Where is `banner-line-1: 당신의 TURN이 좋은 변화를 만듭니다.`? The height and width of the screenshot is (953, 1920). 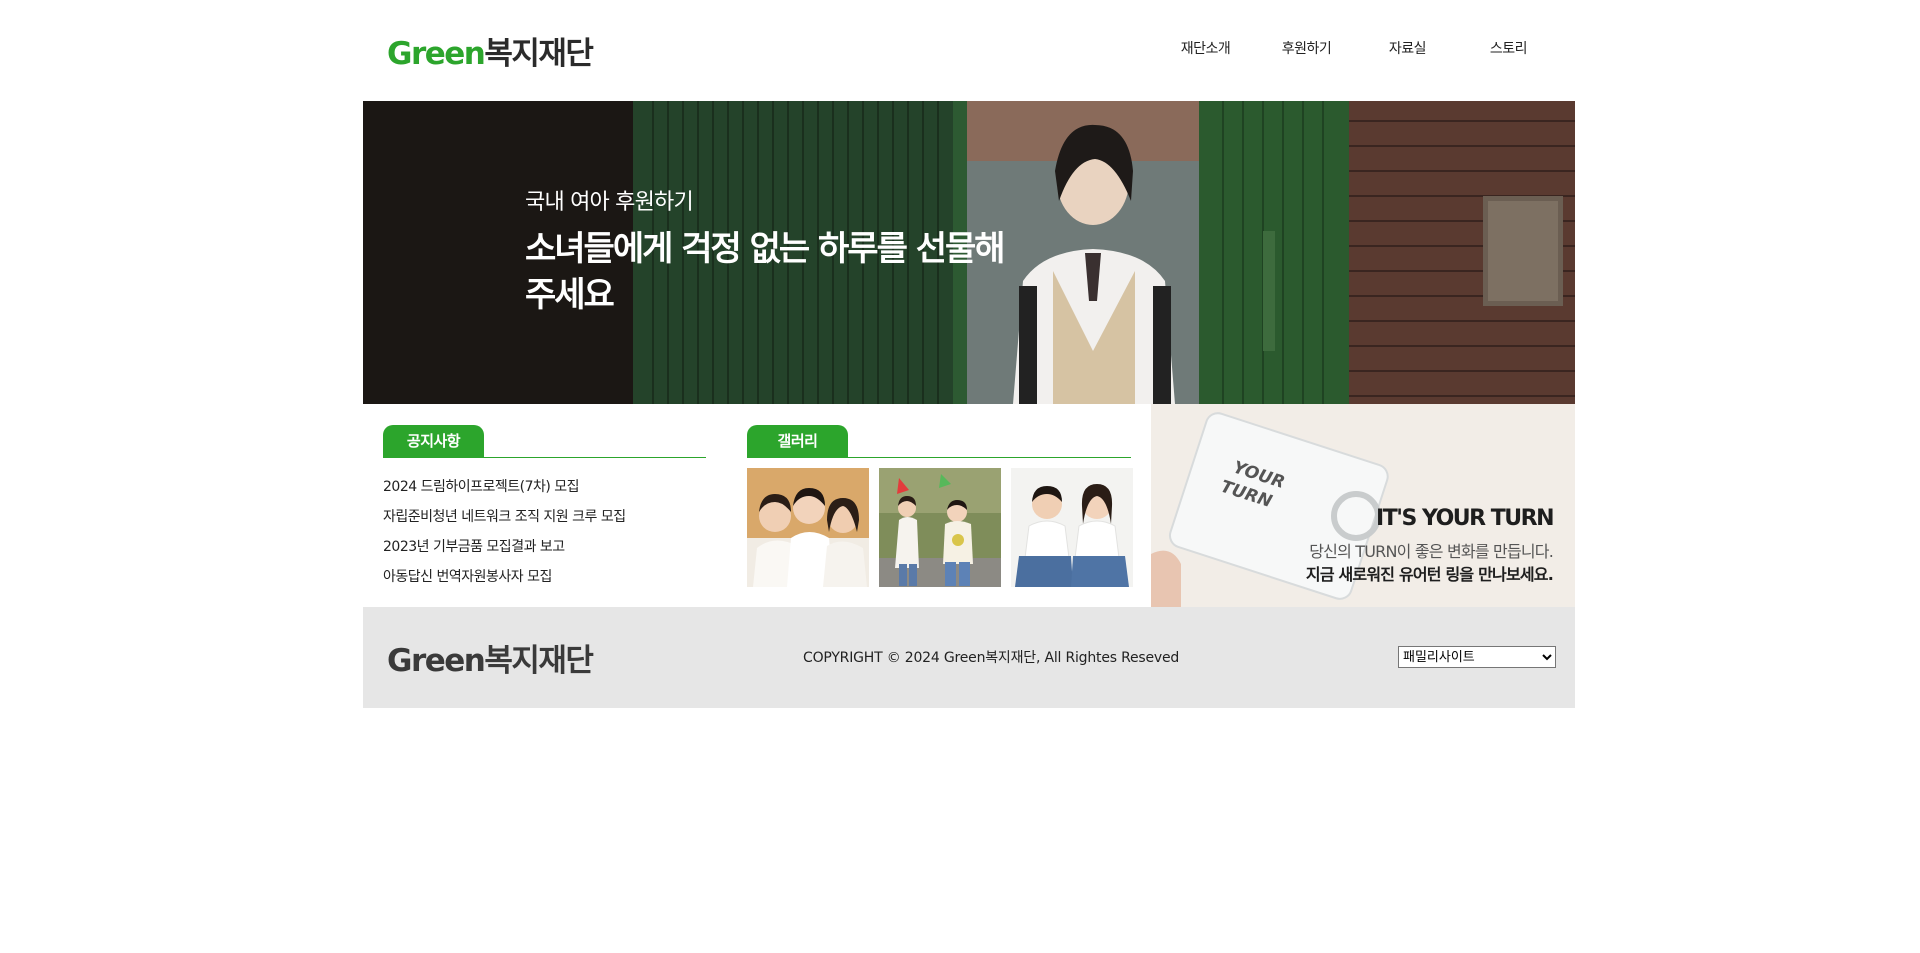 banner-line-1: 당신의 TURN이 좋은 변화를 만듭니다. is located at coordinates (1431, 551).